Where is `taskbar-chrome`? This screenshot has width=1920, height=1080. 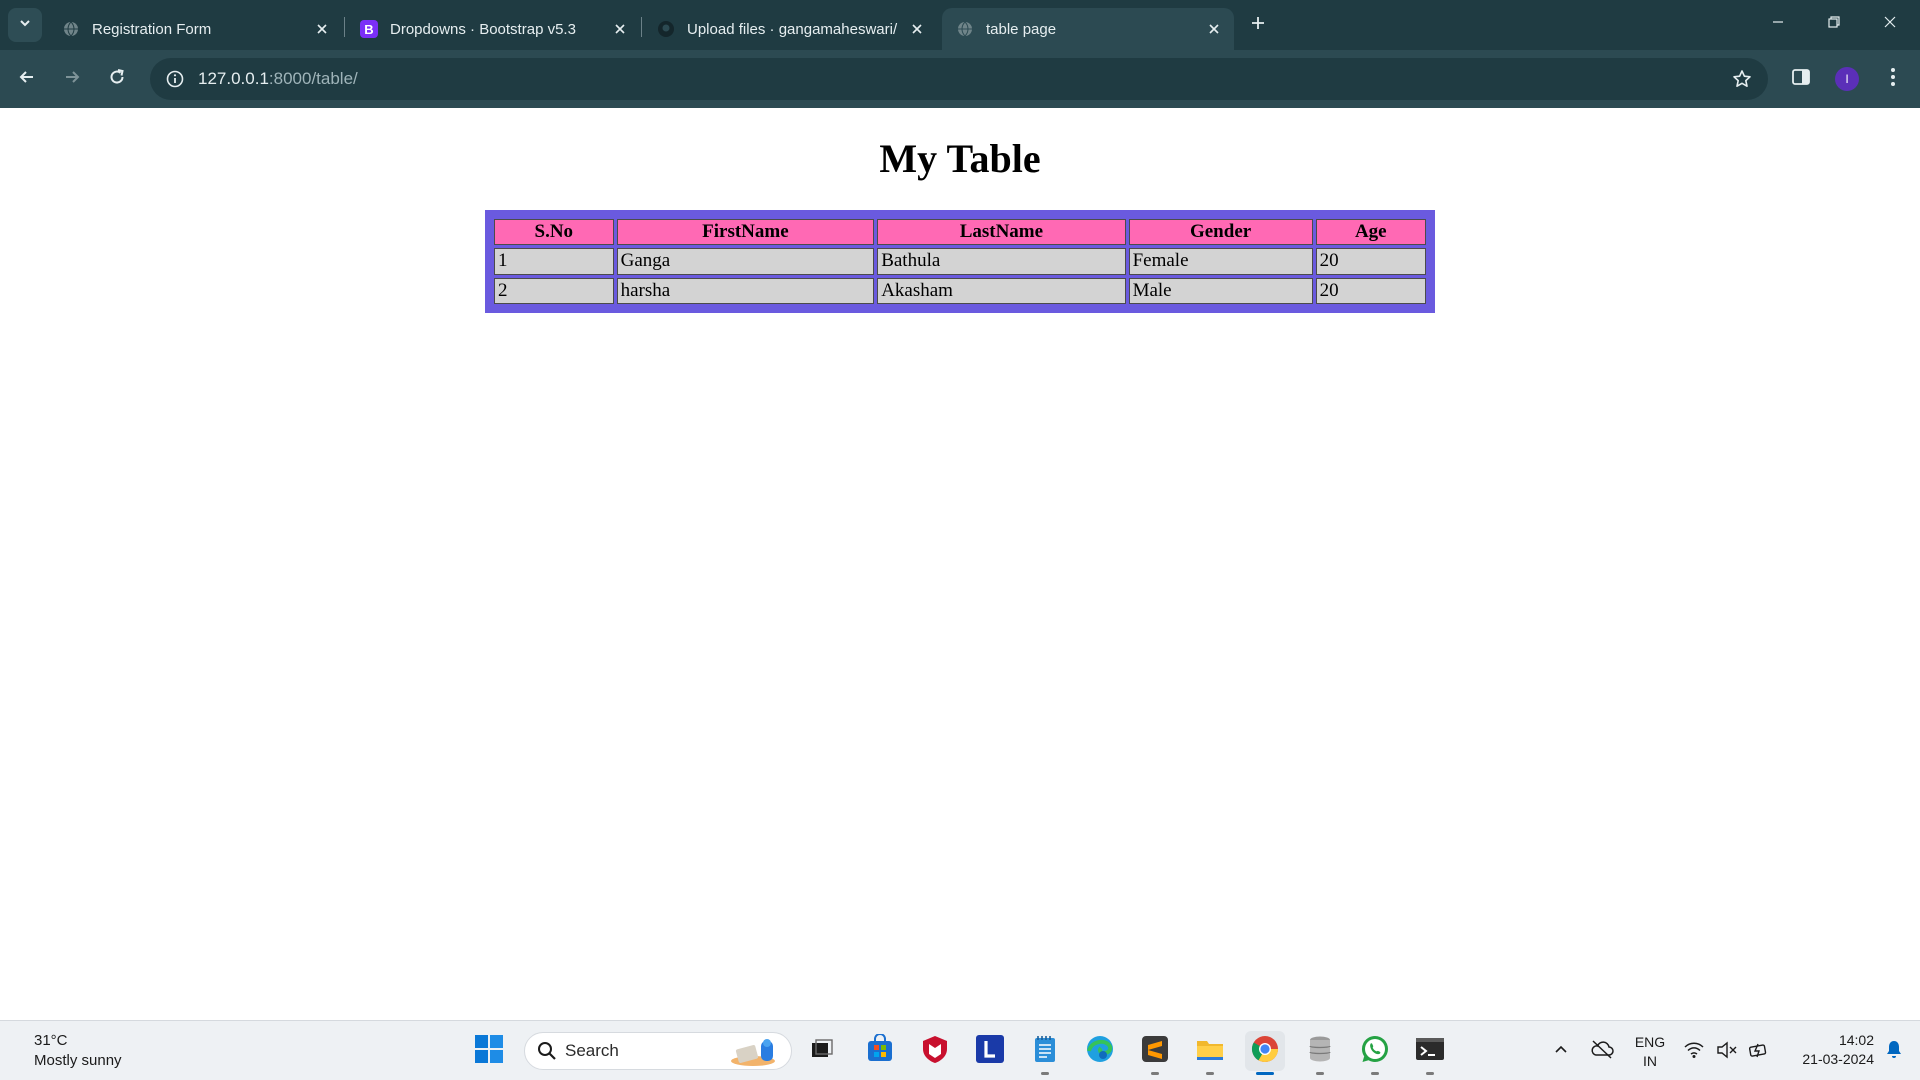 taskbar-chrome is located at coordinates (1265, 1053).